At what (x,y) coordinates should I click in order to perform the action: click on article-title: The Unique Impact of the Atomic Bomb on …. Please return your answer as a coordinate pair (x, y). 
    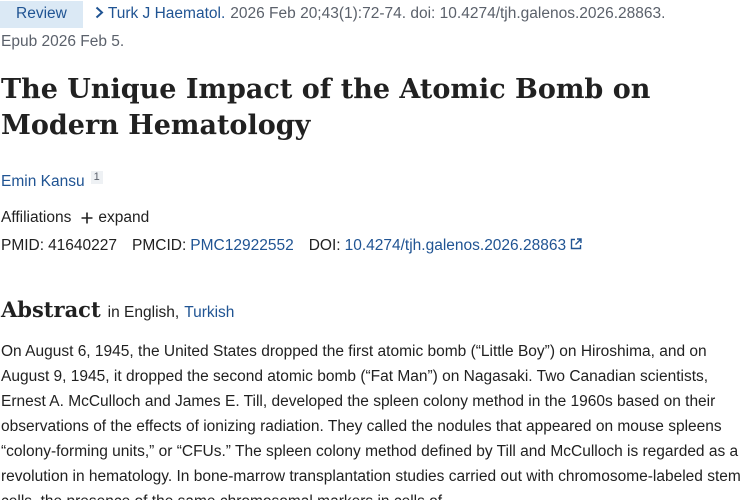
    Looking at the image, I should click on (326, 107).